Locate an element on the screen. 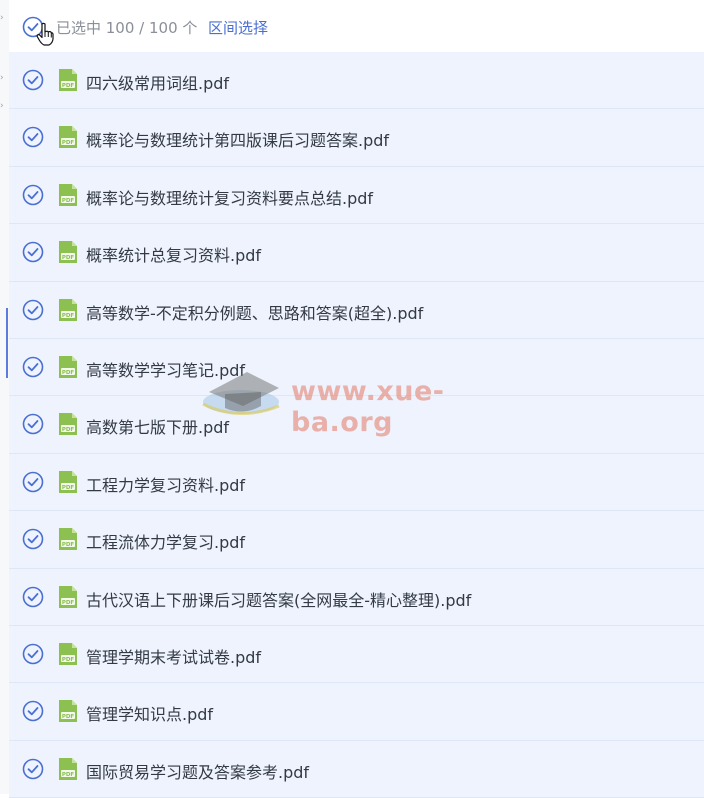 Image resolution: width=704 pixels, height=798 pixels. file-row: PDF 工程流体力学复习.pdf is located at coordinates (356, 540).